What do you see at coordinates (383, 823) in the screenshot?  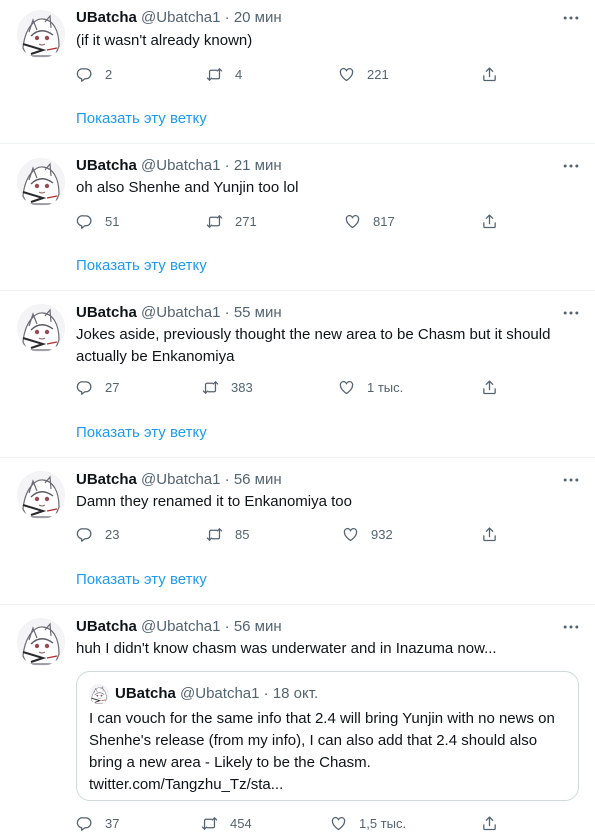 I see `like-count: 1,5 тыс.` at bounding box center [383, 823].